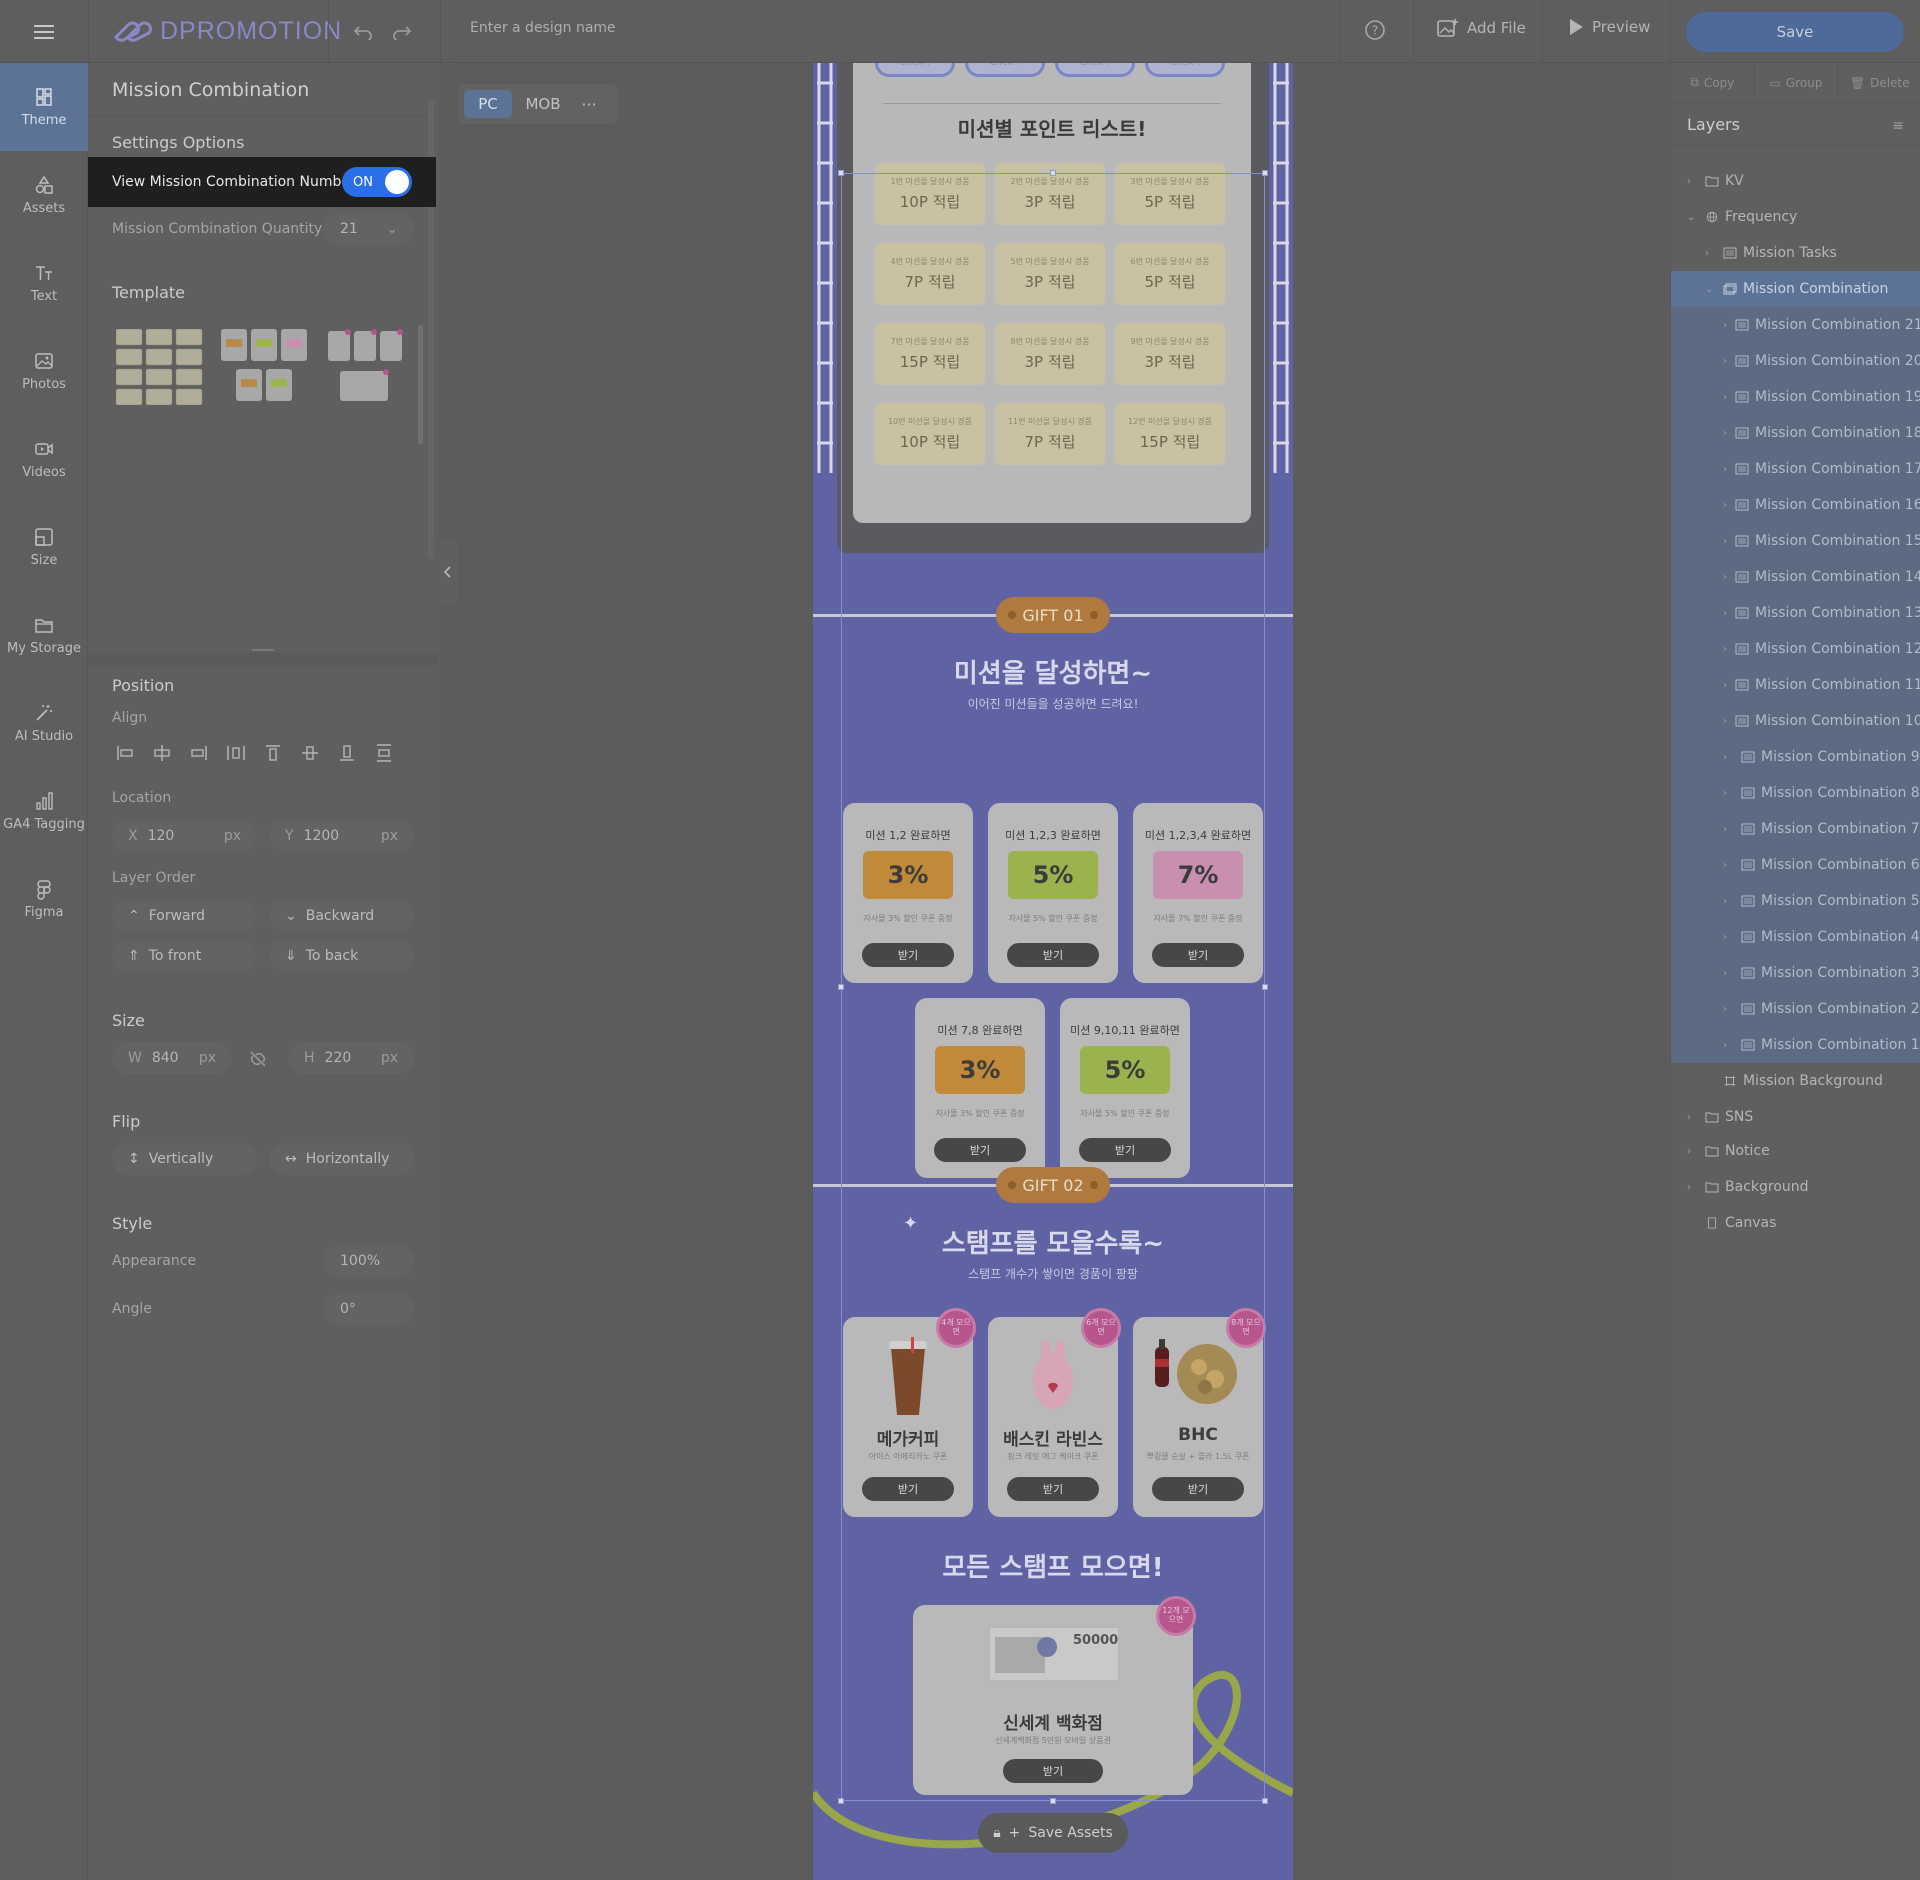 The width and height of the screenshot is (1920, 1880). Describe the element at coordinates (44, 899) in the screenshot. I see `rail-item-figma: Figma` at that location.